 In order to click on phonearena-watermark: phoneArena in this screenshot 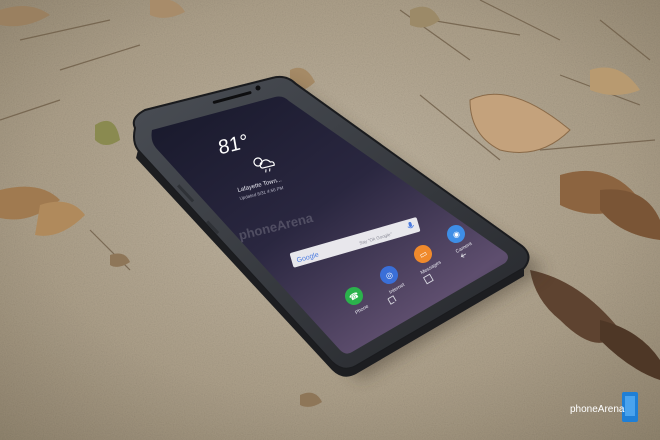, I will do `click(604, 407)`.